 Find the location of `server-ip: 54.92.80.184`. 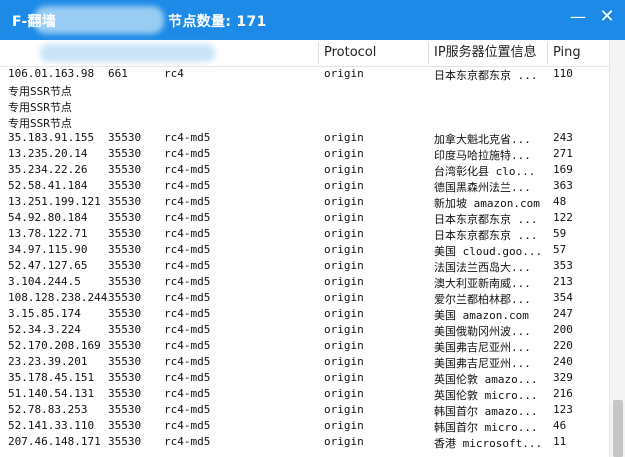

server-ip: 54.92.80.184 is located at coordinates (48, 217).